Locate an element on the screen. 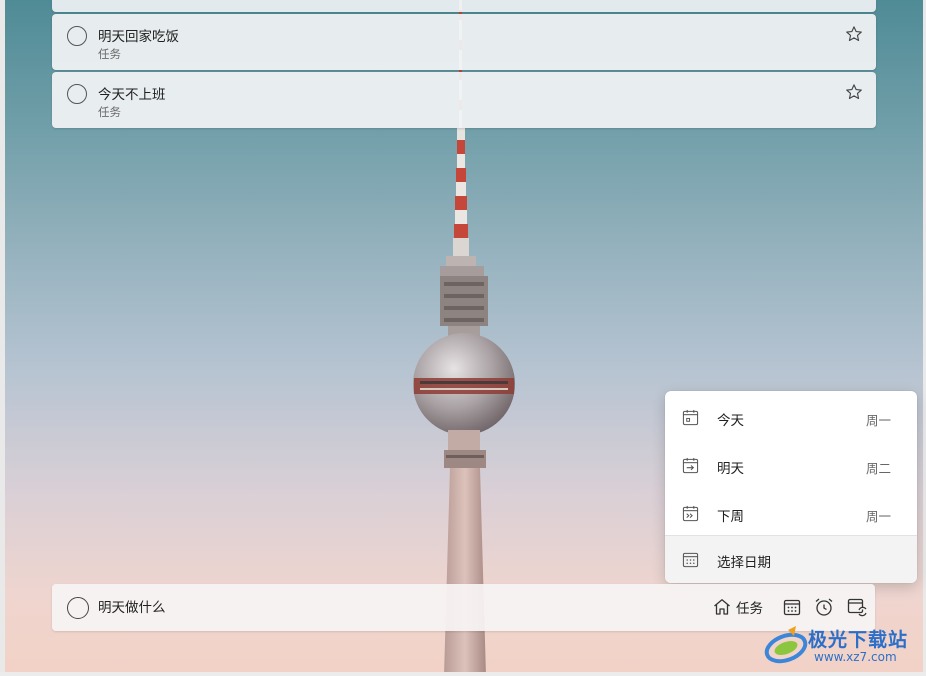  watermark-name: 极光下载站 is located at coordinates (858, 640).